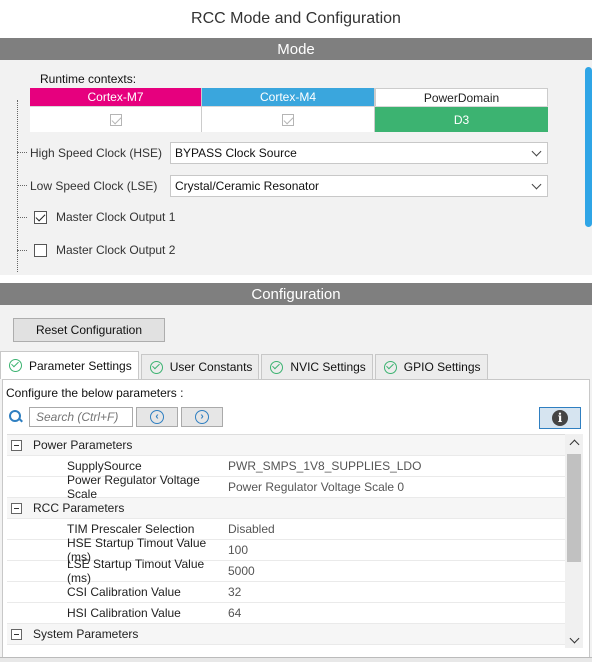 The width and height of the screenshot is (592, 662). What do you see at coordinates (296, 19) in the screenshot?
I see `window-title: RCC Mode and Configuration` at bounding box center [296, 19].